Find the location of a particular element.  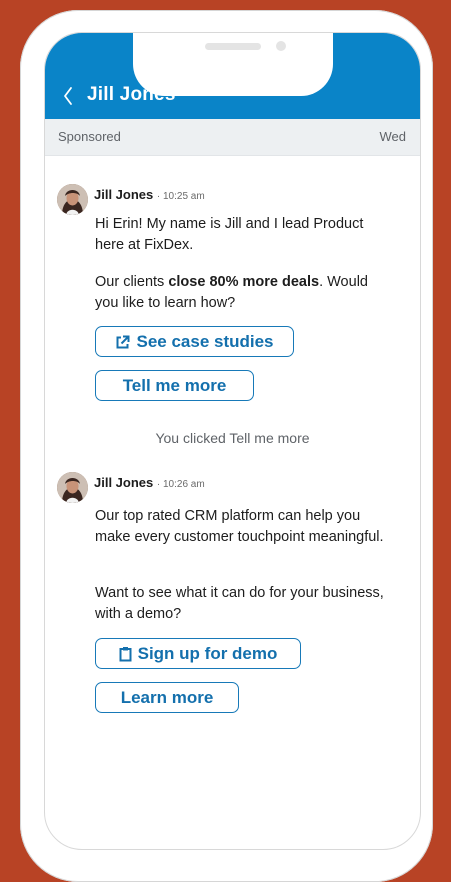

sponsored-label: Sponsored is located at coordinates (89, 136).